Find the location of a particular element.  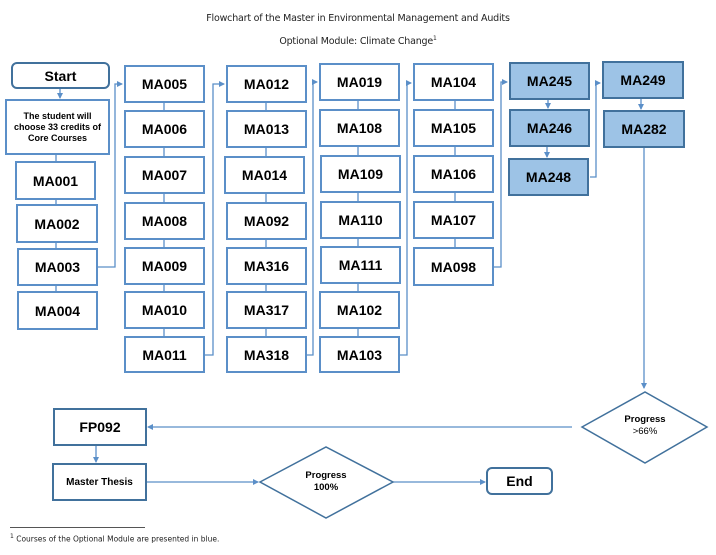

course-box: MA010 is located at coordinates (164, 310).